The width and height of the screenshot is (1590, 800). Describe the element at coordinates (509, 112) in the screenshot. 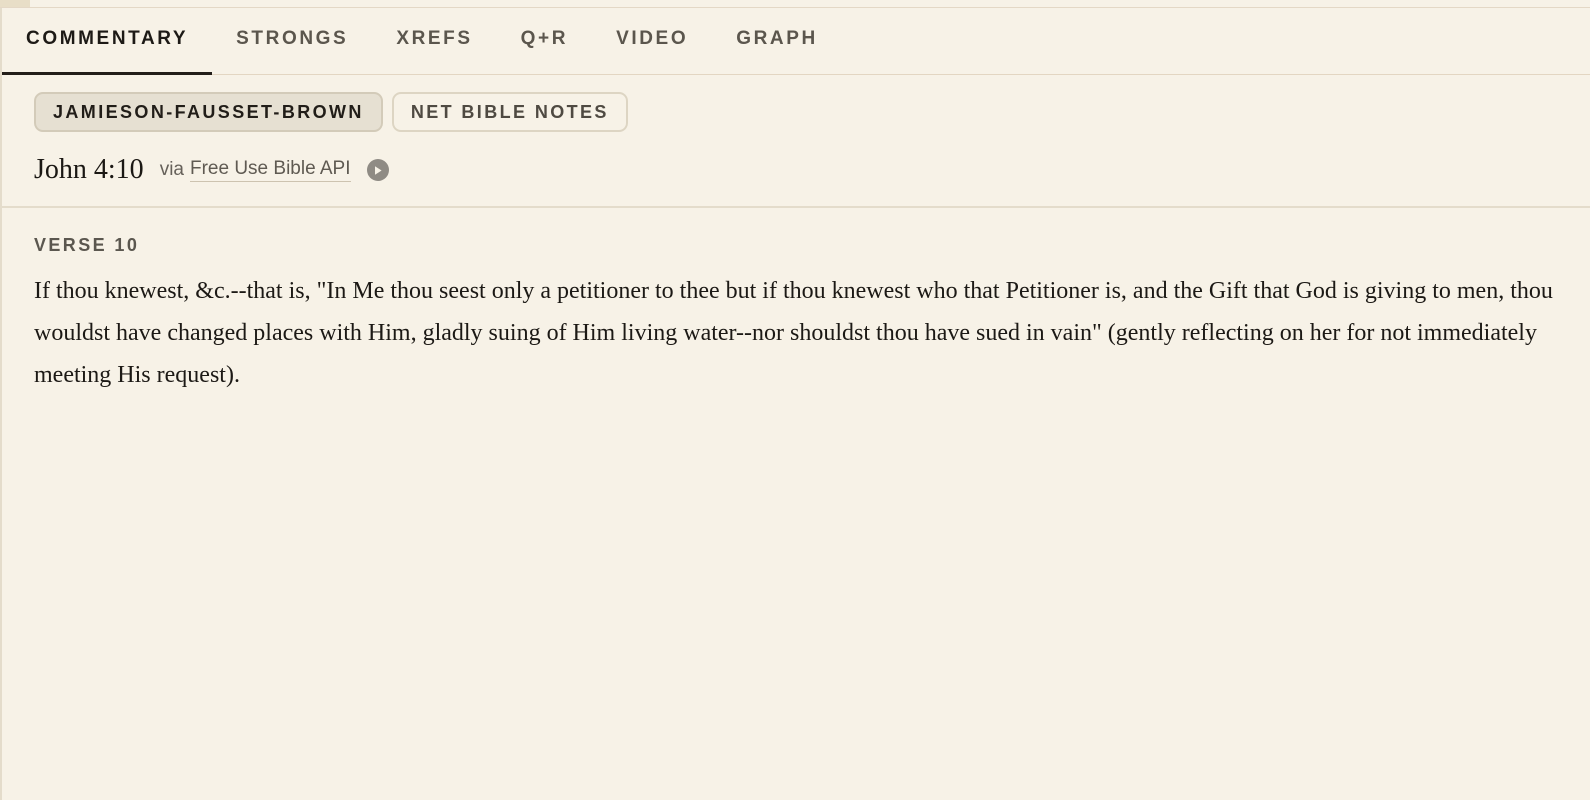

I see `source-net-bible-notes-button: NET BIBLE NOTES` at that location.